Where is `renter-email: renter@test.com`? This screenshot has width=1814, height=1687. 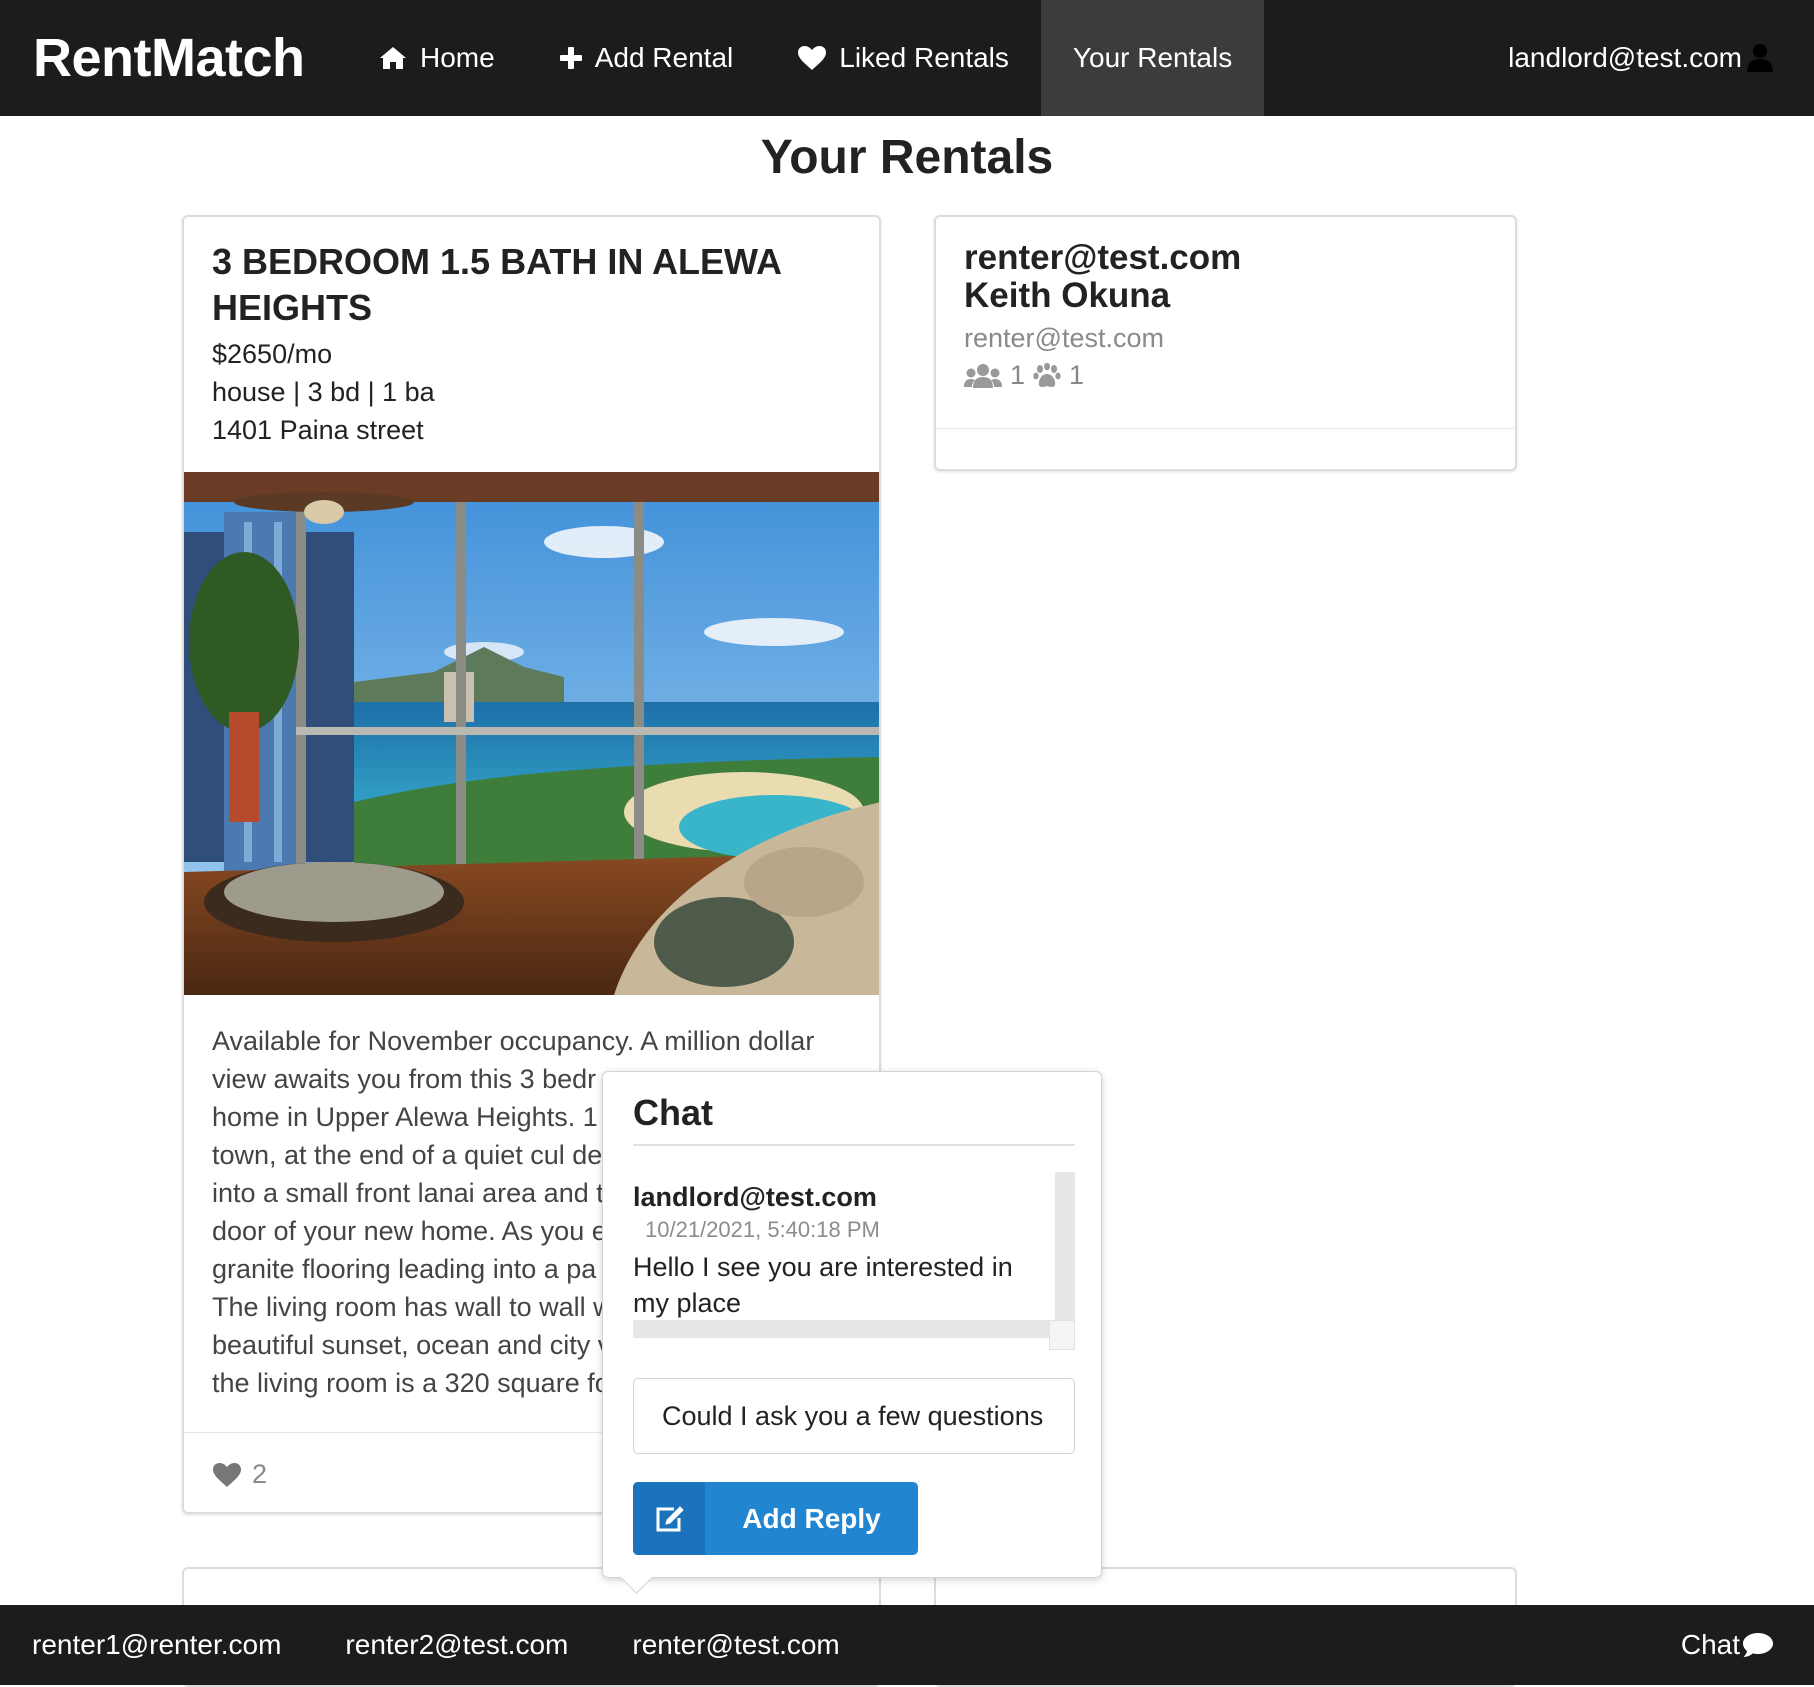
renter-email: renter@test.com is located at coordinates (1064, 338).